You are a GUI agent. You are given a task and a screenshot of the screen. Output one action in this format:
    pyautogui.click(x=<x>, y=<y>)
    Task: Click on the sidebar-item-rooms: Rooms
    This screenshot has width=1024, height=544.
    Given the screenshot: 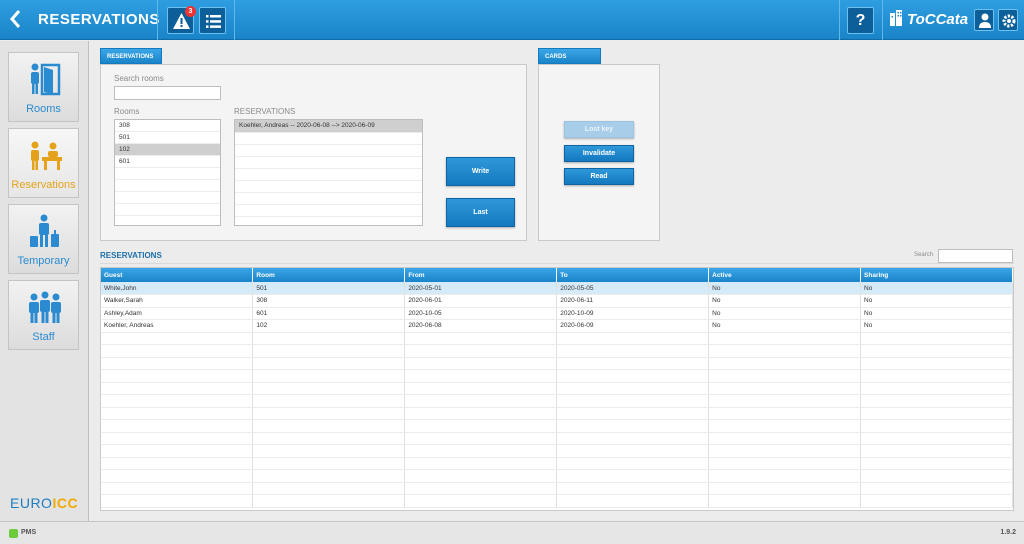 What is the action you would take?
    pyautogui.click(x=43, y=87)
    